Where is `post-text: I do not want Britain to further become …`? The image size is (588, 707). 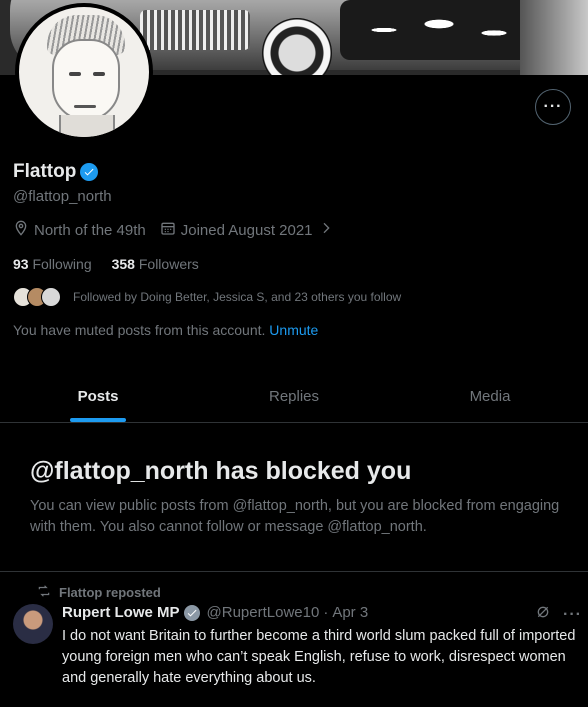
post-text: I do not want Britain to further become … is located at coordinates (319, 657).